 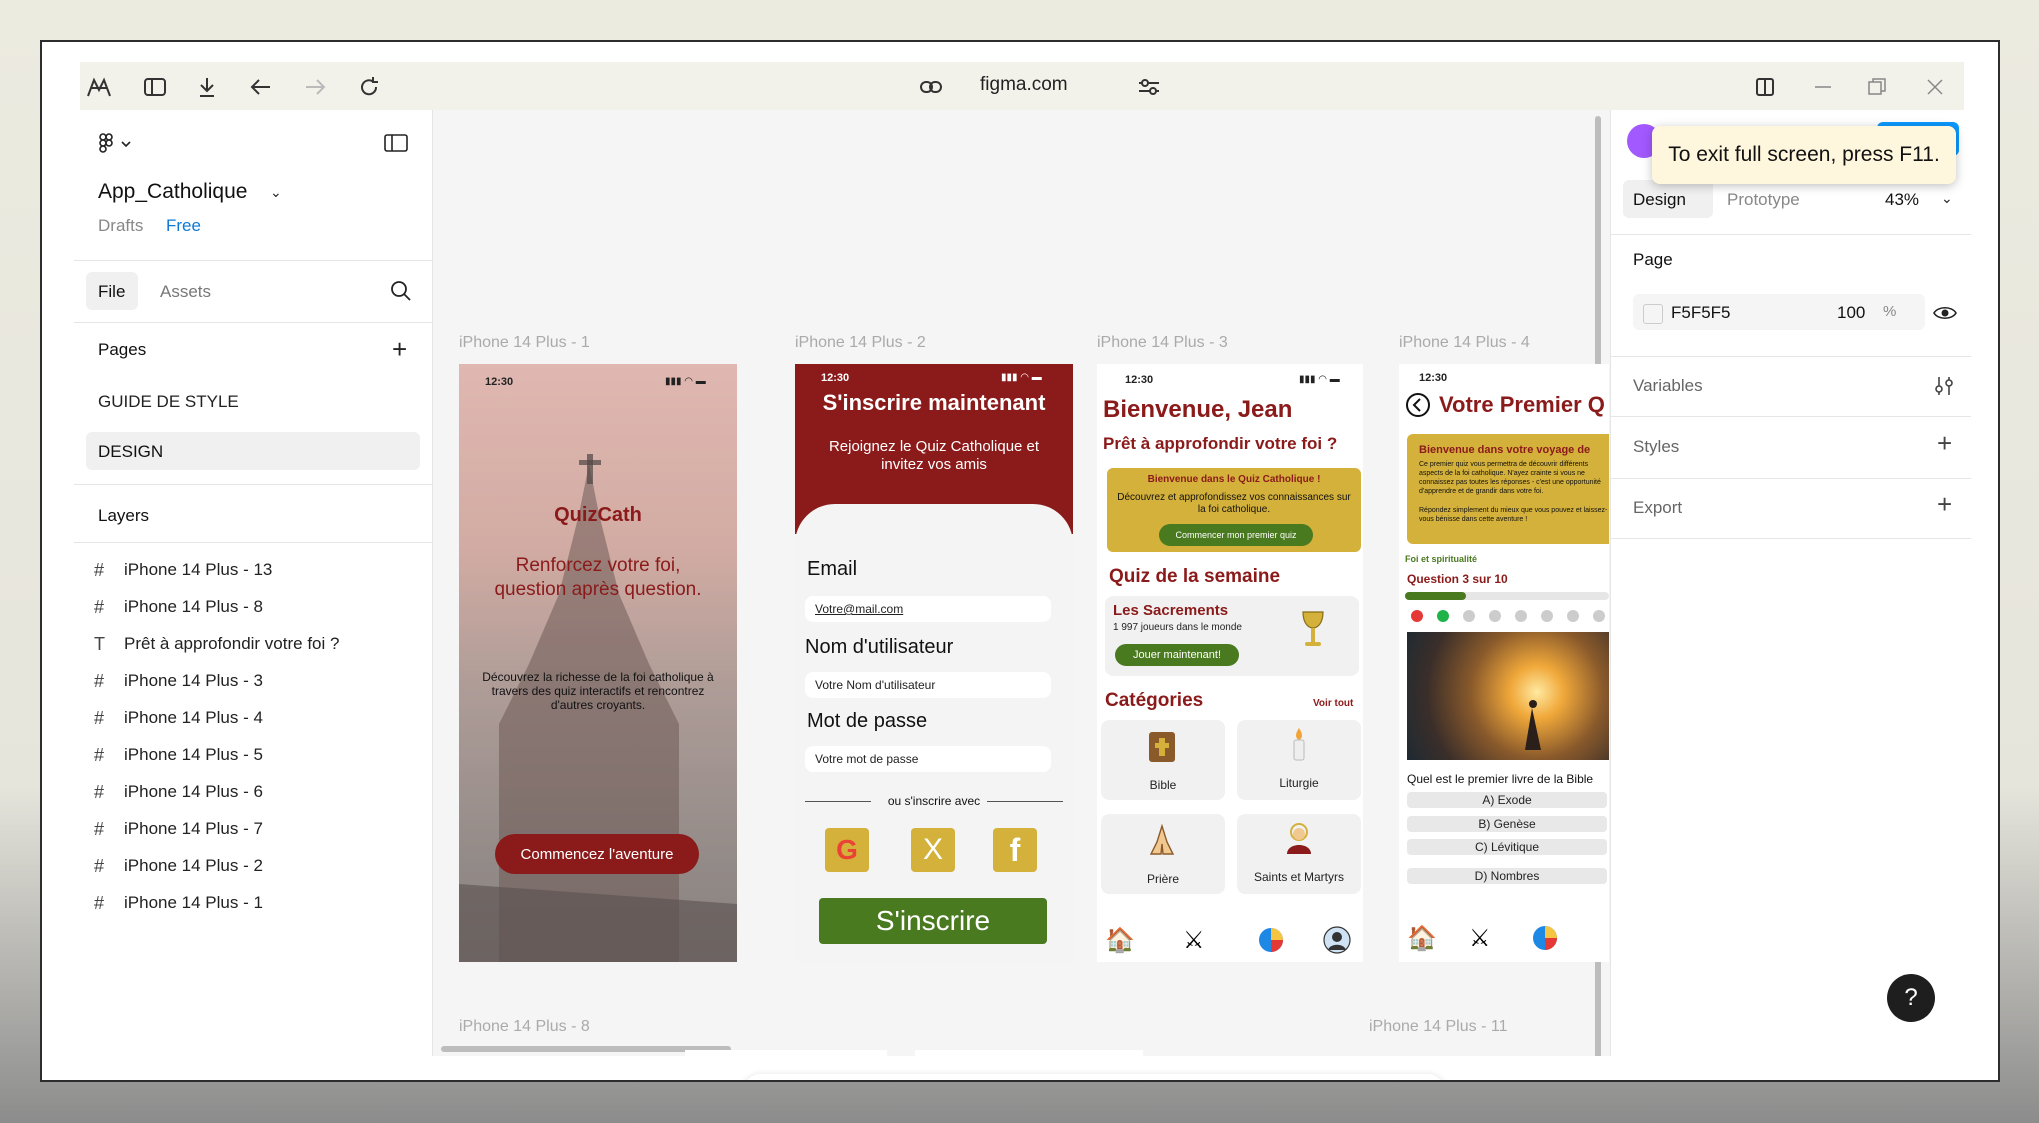 What do you see at coordinates (1659, 200) in the screenshot?
I see `tab-design: Design` at bounding box center [1659, 200].